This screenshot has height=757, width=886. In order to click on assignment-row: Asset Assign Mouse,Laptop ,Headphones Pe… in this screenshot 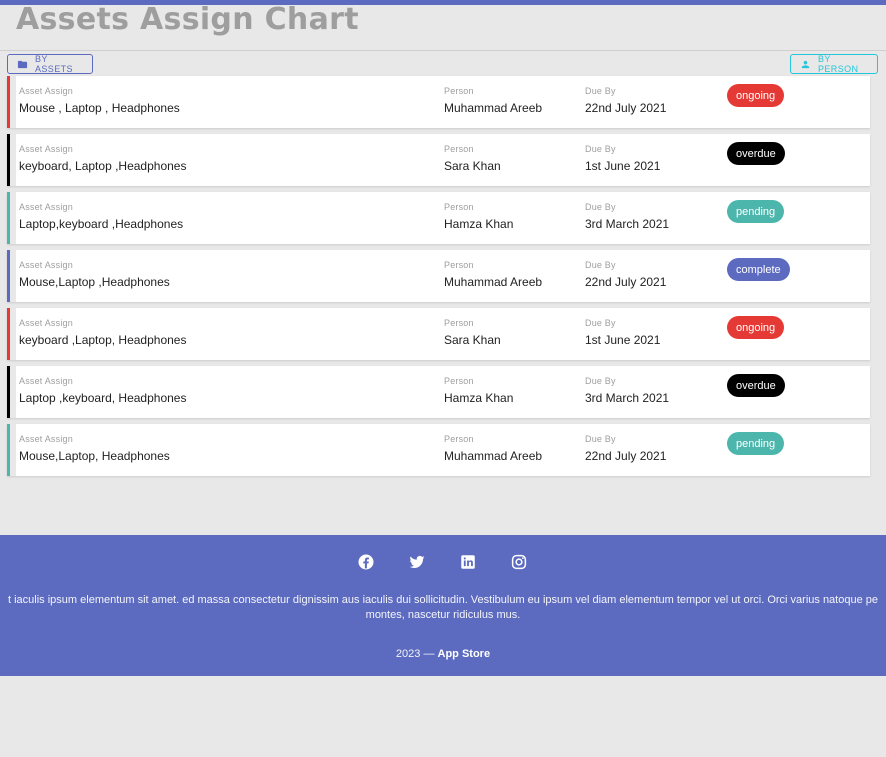, I will do `click(438, 276)`.